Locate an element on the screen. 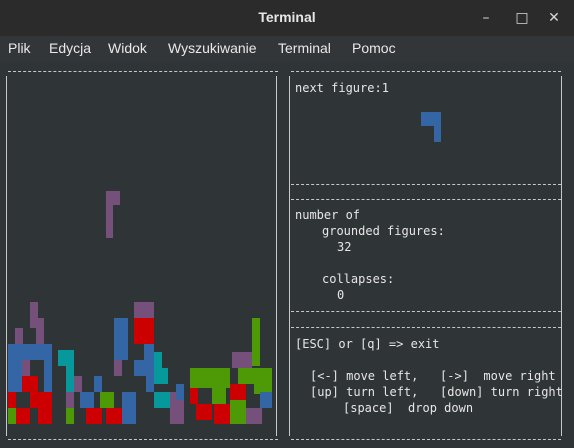 This screenshot has height=448, width=574. board-top-border is located at coordinates (143, 71).